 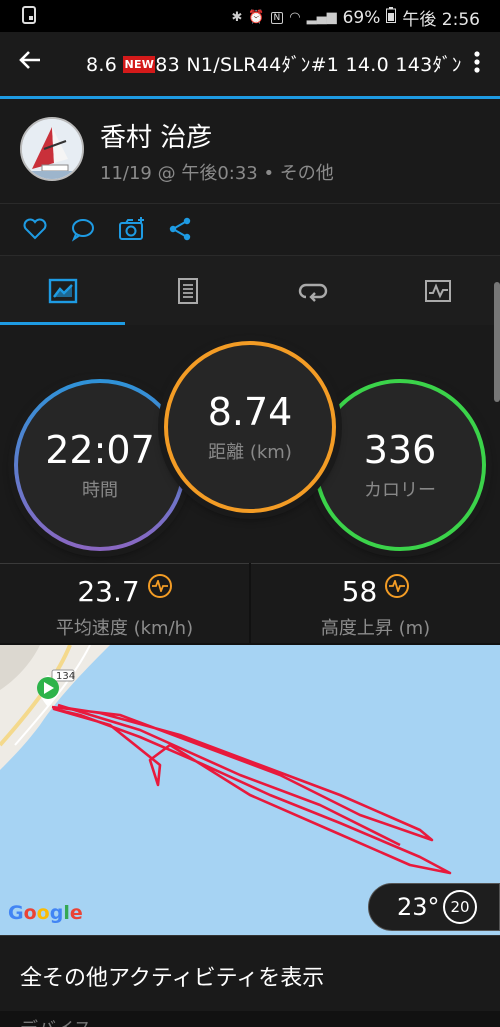 What do you see at coordinates (217, 173) in the screenshot?
I see `activity-meta: 11/19 @ 午後0:33 • その他` at bounding box center [217, 173].